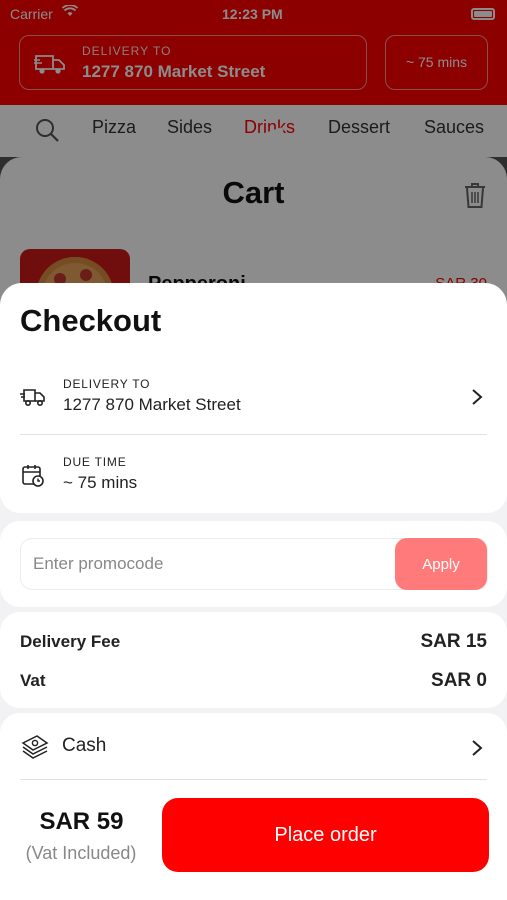 The height and width of the screenshot is (900, 507). What do you see at coordinates (81, 853) in the screenshot?
I see `vat-included-note: (Vat Included)` at bounding box center [81, 853].